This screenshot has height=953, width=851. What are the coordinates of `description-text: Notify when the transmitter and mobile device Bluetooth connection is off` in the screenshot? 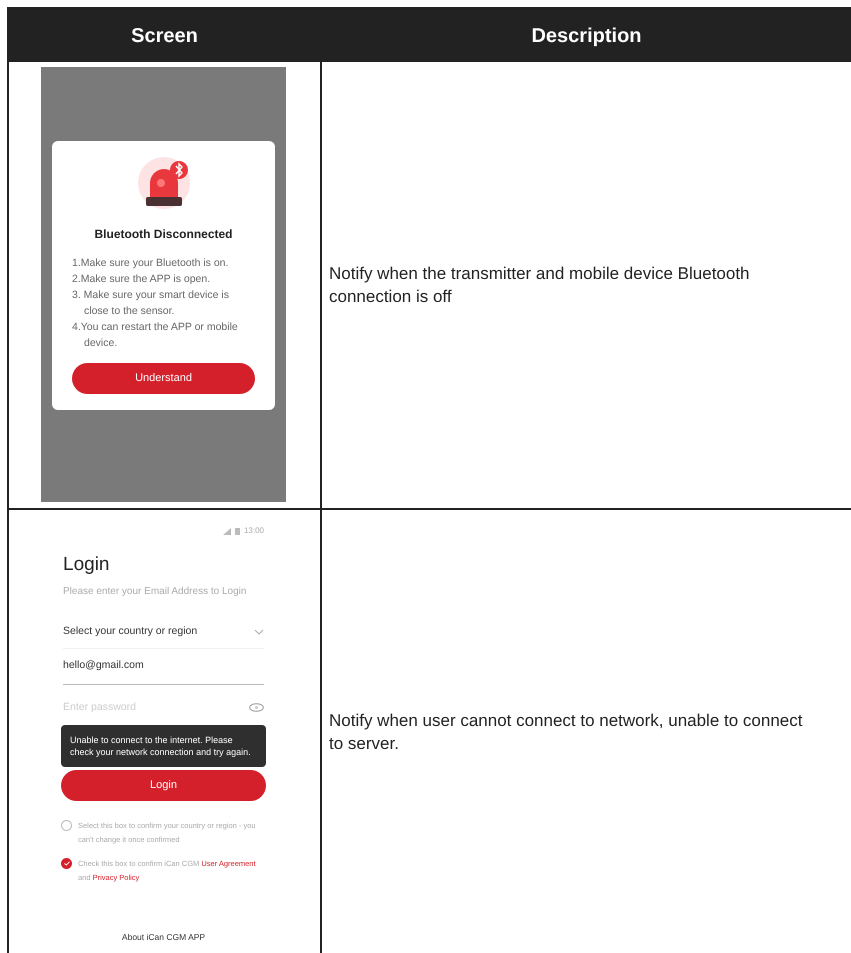 It's located at (540, 285).